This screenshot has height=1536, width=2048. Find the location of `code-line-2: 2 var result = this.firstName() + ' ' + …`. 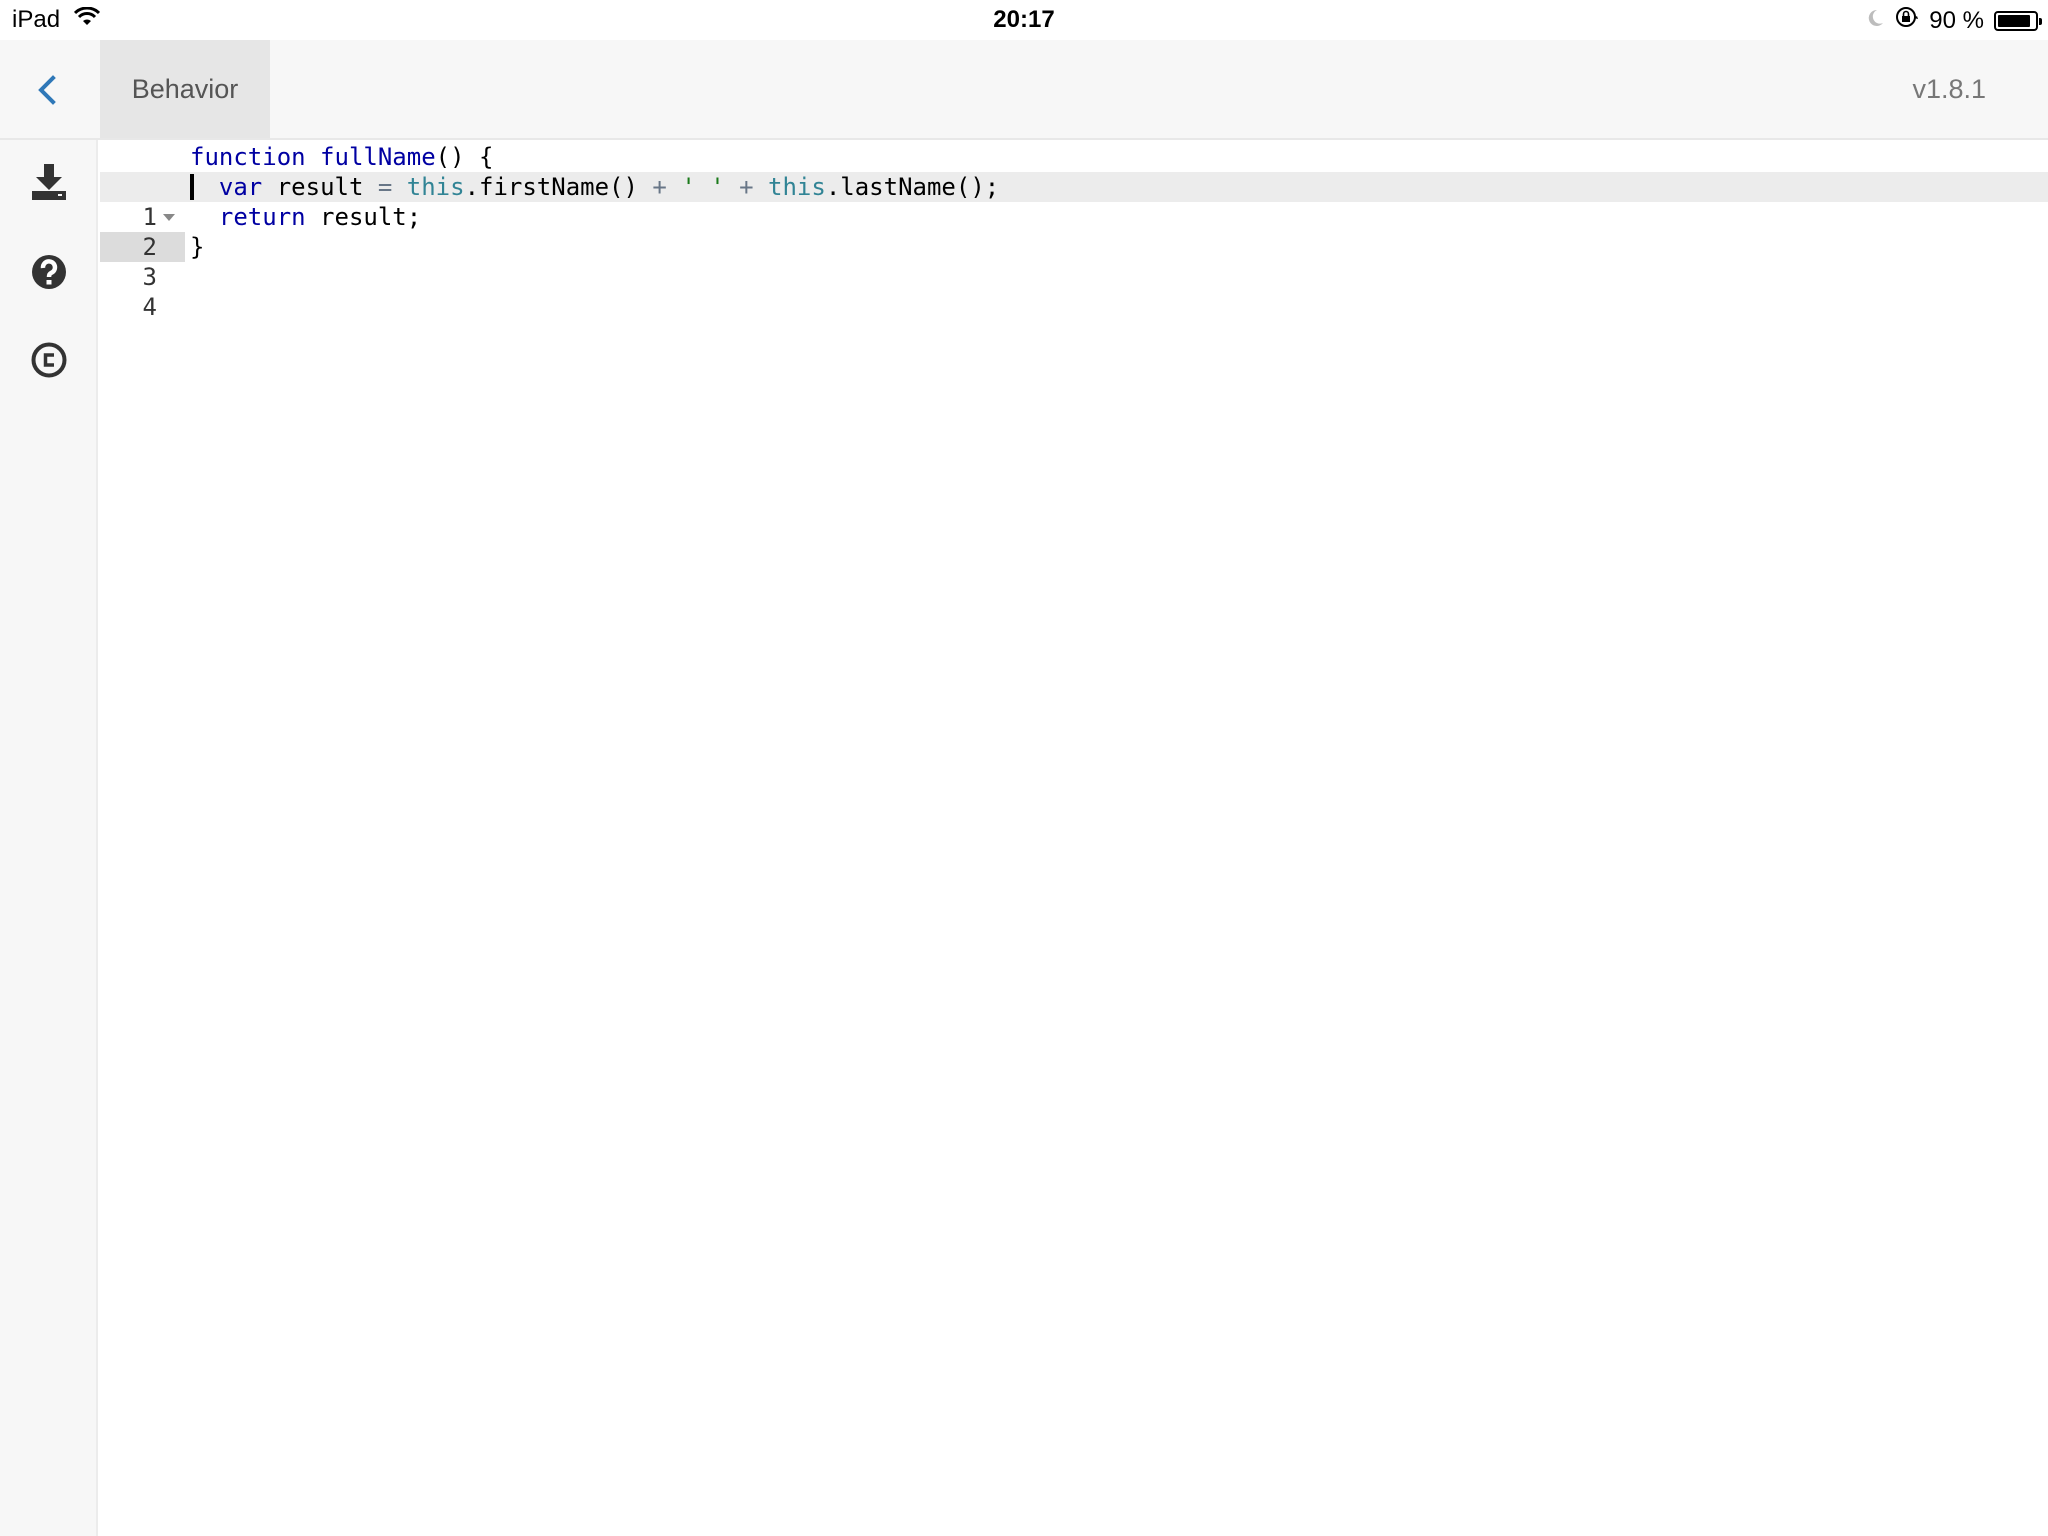

code-line-2: 2 var result = this.firstName() + ' ' + … is located at coordinates (1074, 217).